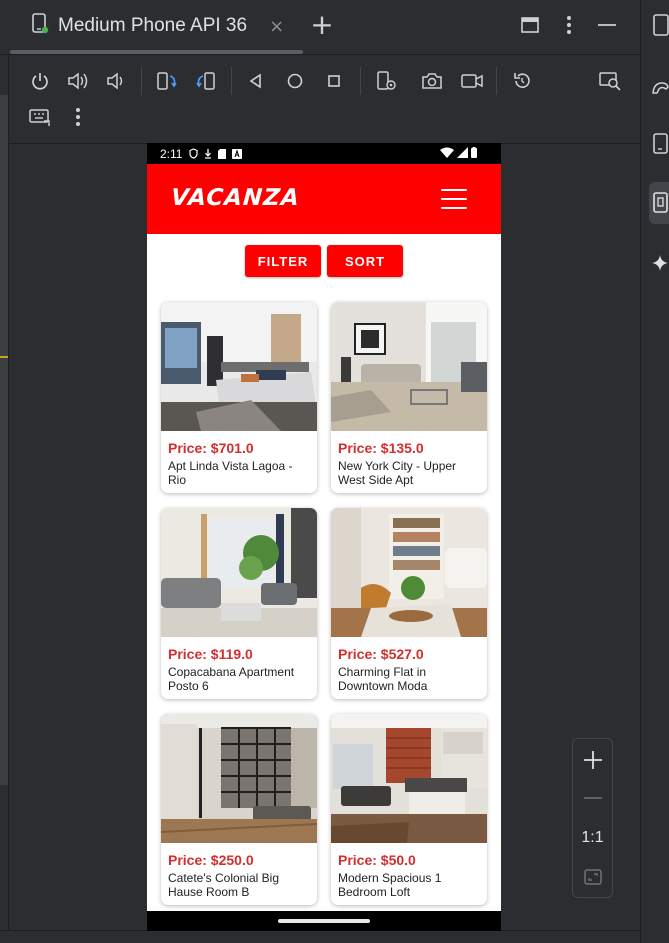 This screenshot has height=943, width=669. Describe the element at coordinates (592, 760) in the screenshot. I see `zoom-in-button` at that location.